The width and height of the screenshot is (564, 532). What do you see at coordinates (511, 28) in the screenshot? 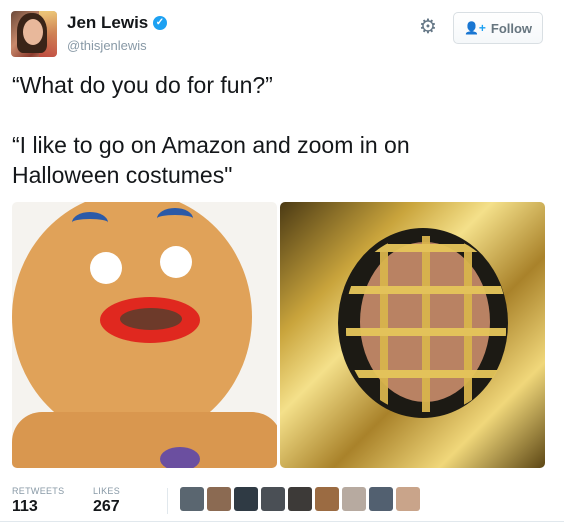
I see `follow-label: Follow` at bounding box center [511, 28].